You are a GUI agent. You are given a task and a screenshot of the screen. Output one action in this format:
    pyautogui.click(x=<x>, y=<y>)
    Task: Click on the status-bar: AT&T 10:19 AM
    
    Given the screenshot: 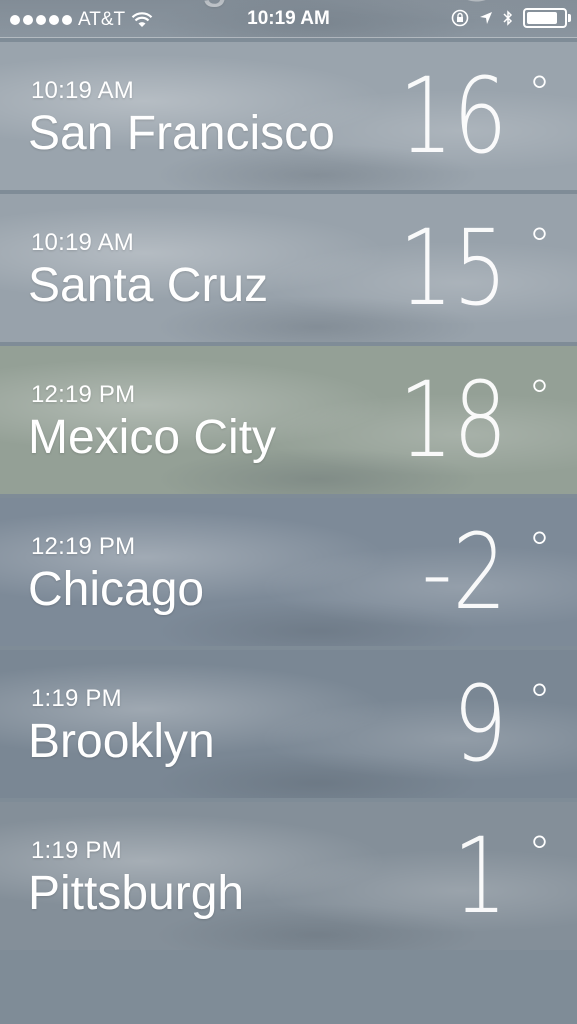 What is the action you would take?
    pyautogui.click(x=288, y=19)
    